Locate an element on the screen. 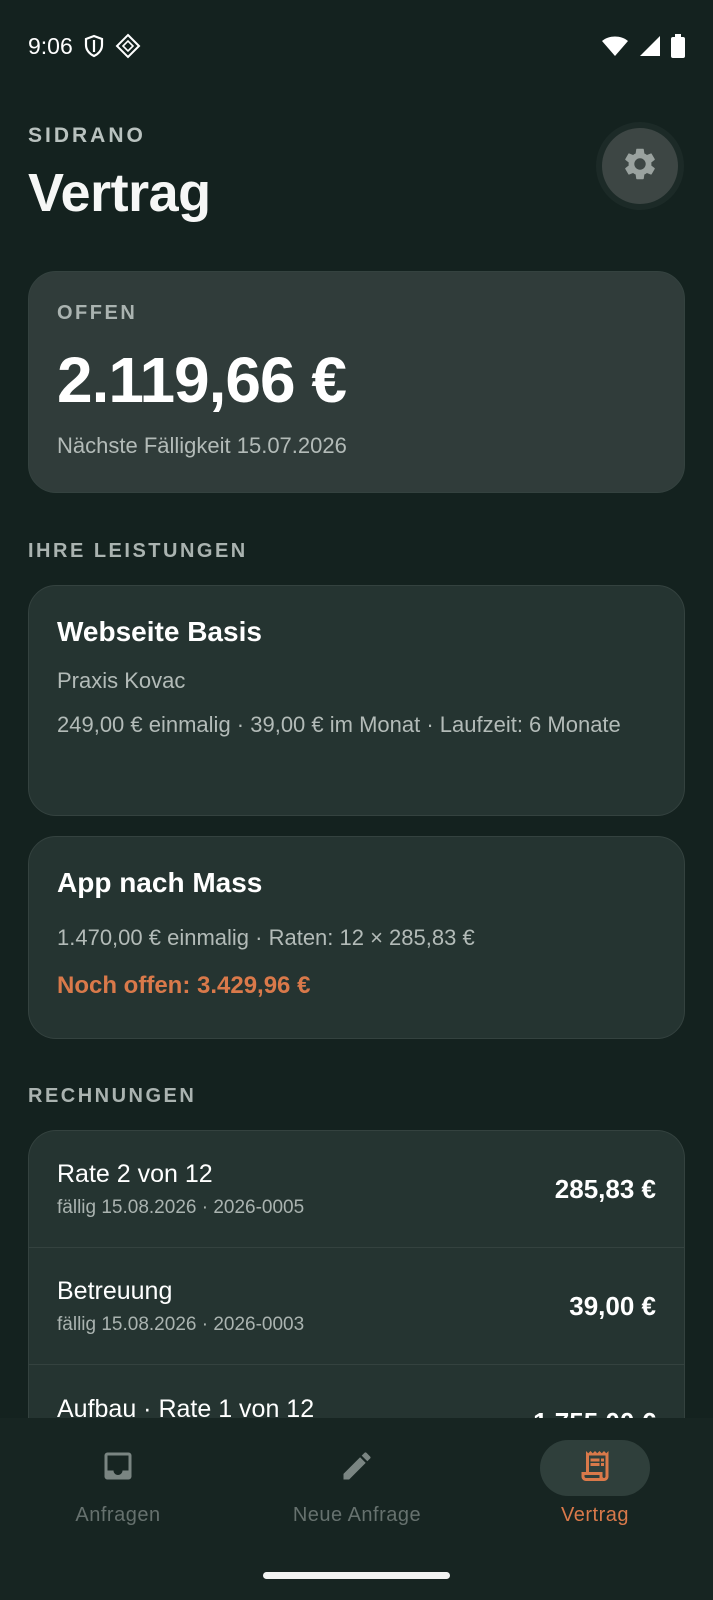  invoices-section-label: RECHNUNGEN is located at coordinates (112, 1096).